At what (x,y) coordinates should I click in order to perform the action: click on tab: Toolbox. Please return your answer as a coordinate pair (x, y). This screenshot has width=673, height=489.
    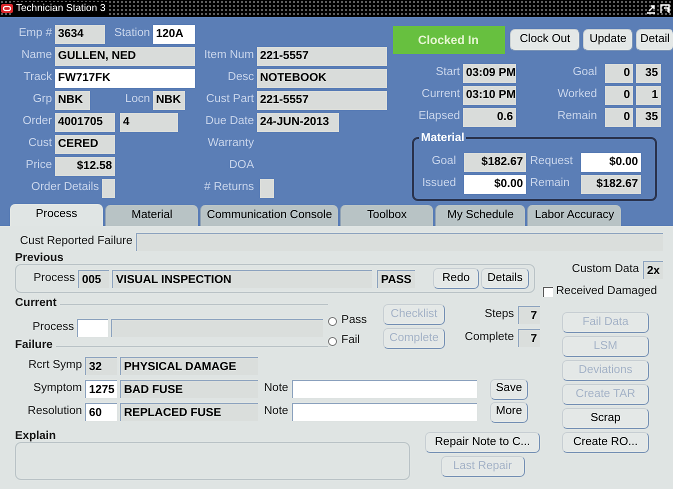
    Looking at the image, I should click on (386, 215).